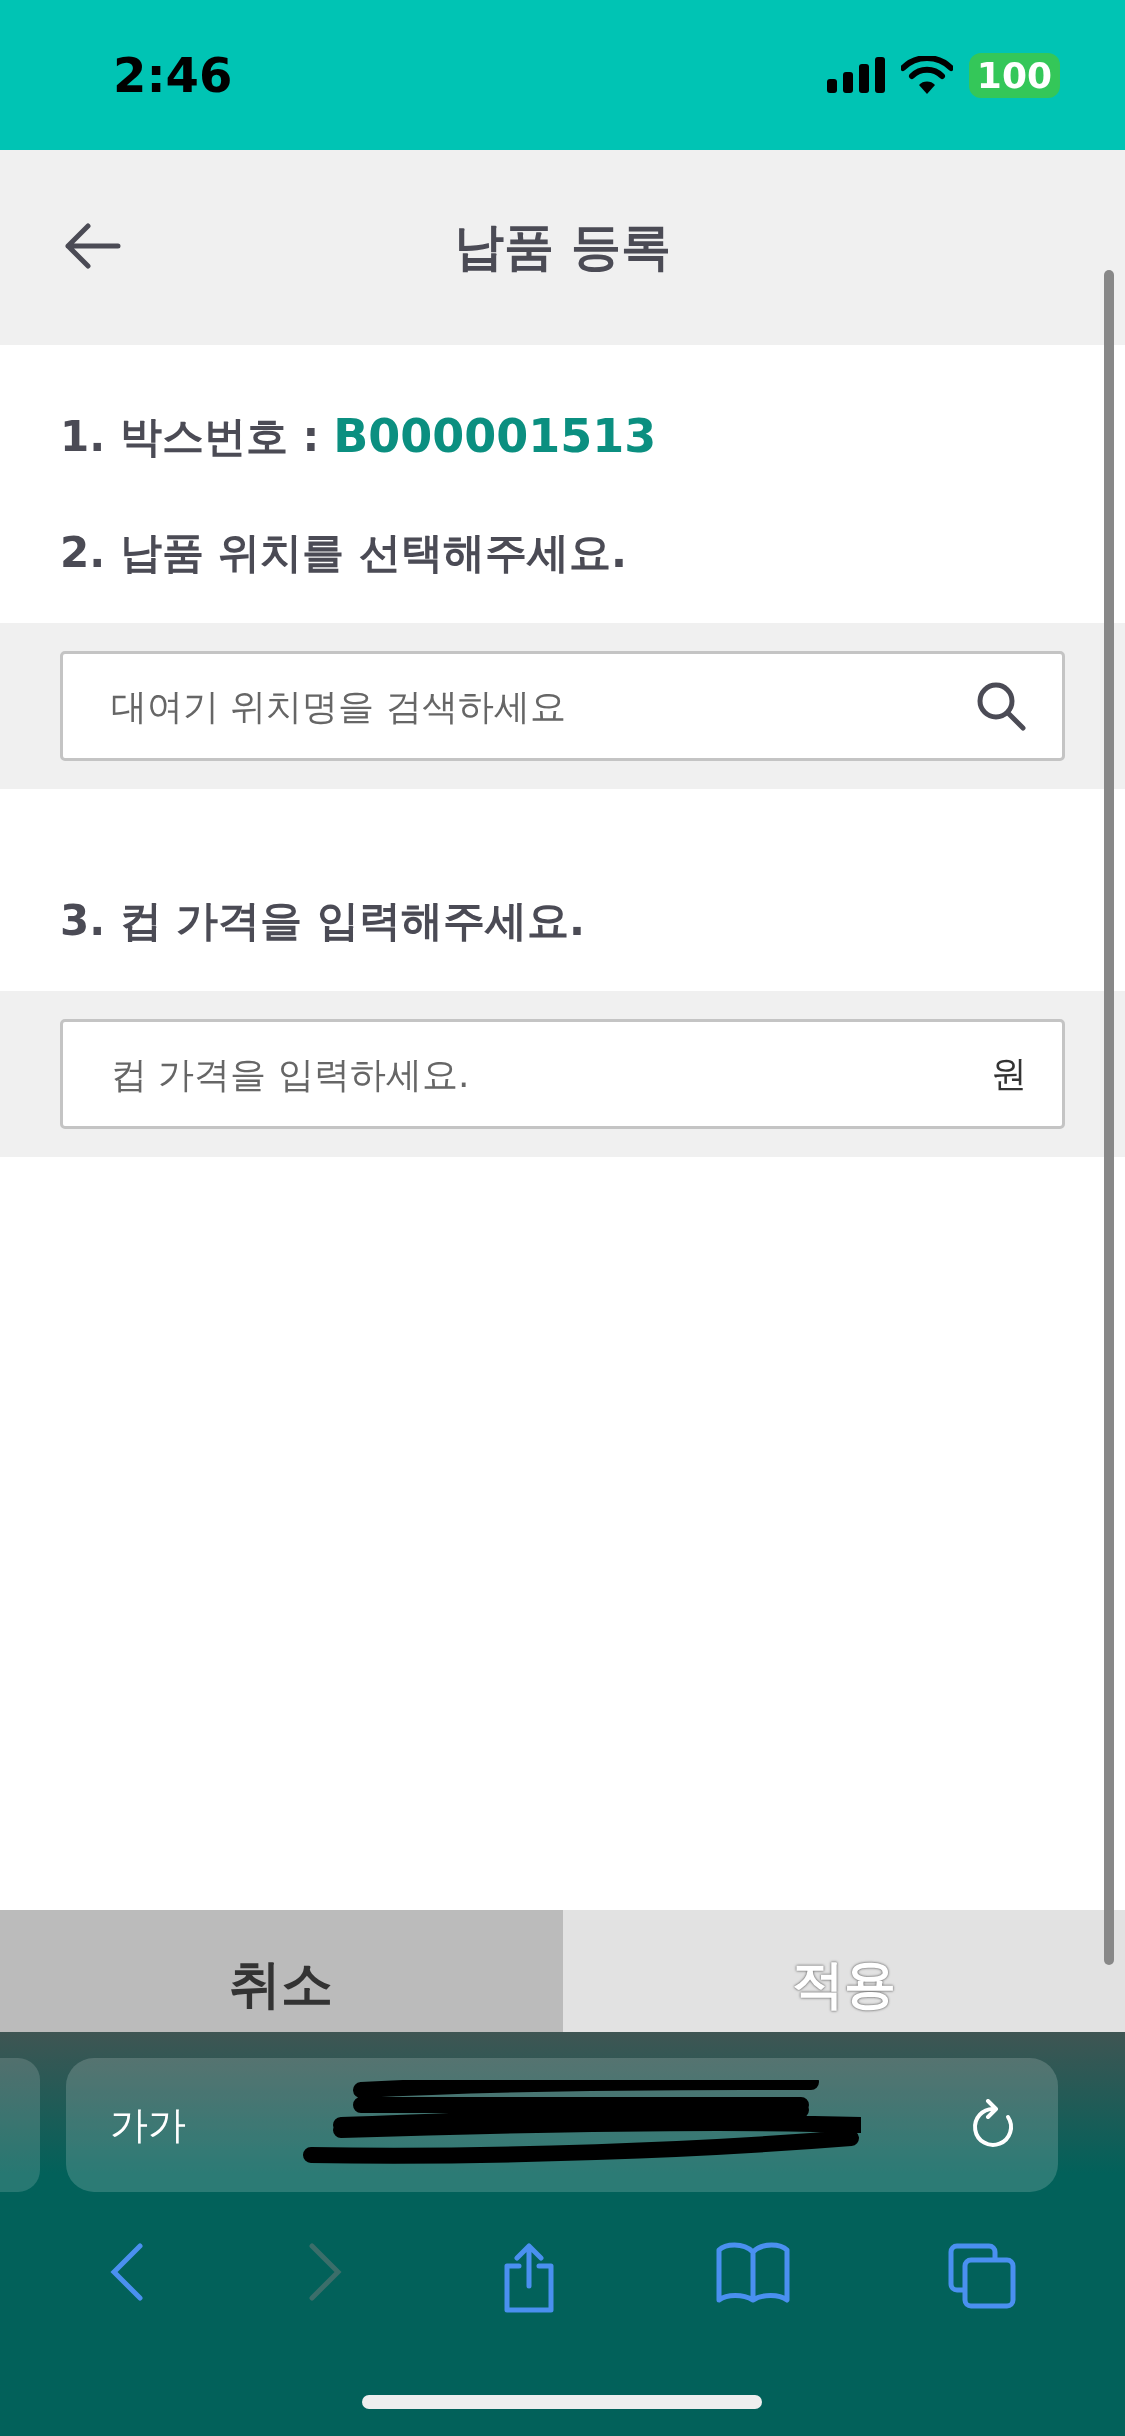 This screenshot has width=1125, height=2436. What do you see at coordinates (1001, 706) in the screenshot?
I see `search-icon` at bounding box center [1001, 706].